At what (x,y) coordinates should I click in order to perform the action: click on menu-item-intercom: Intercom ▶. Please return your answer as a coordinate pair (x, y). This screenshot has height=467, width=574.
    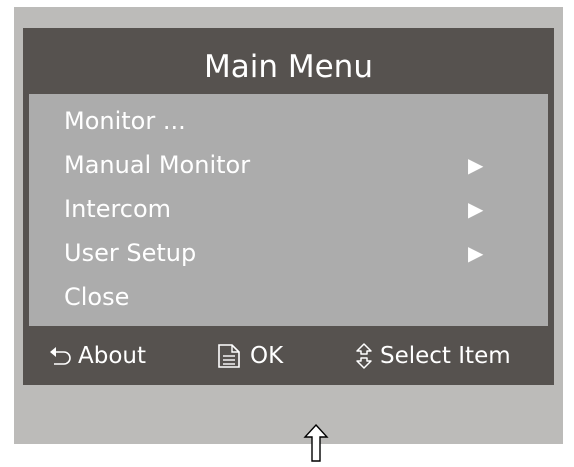
    Looking at the image, I should click on (294, 211).